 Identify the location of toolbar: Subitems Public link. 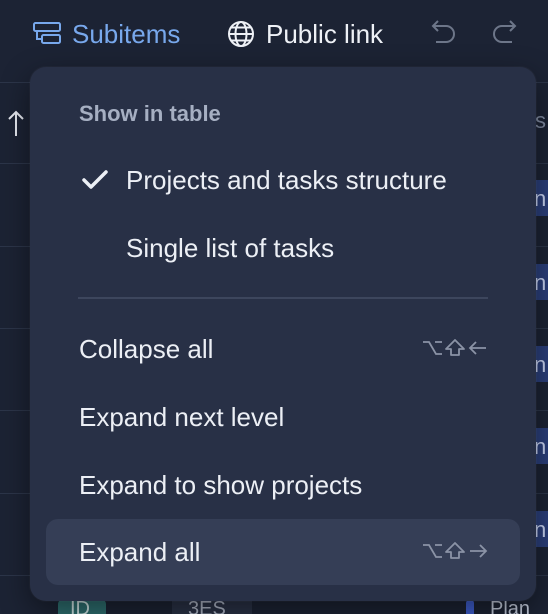
(274, 34).